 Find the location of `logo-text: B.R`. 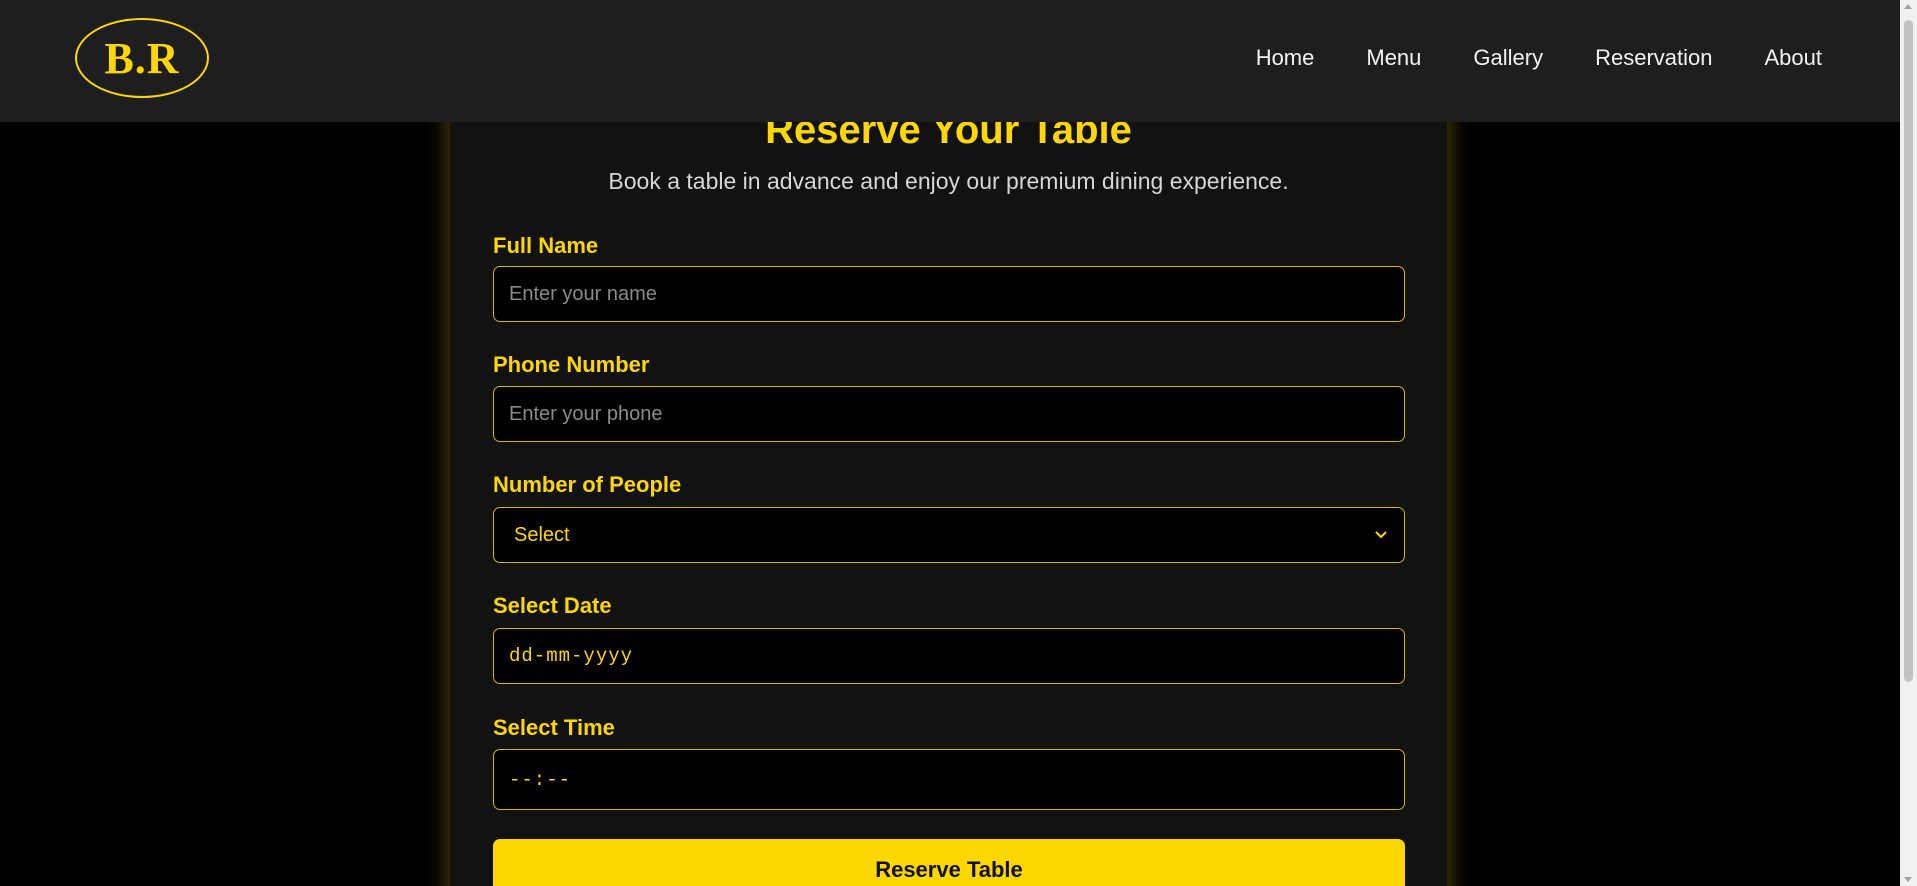

logo-text: B.R is located at coordinates (142, 58).